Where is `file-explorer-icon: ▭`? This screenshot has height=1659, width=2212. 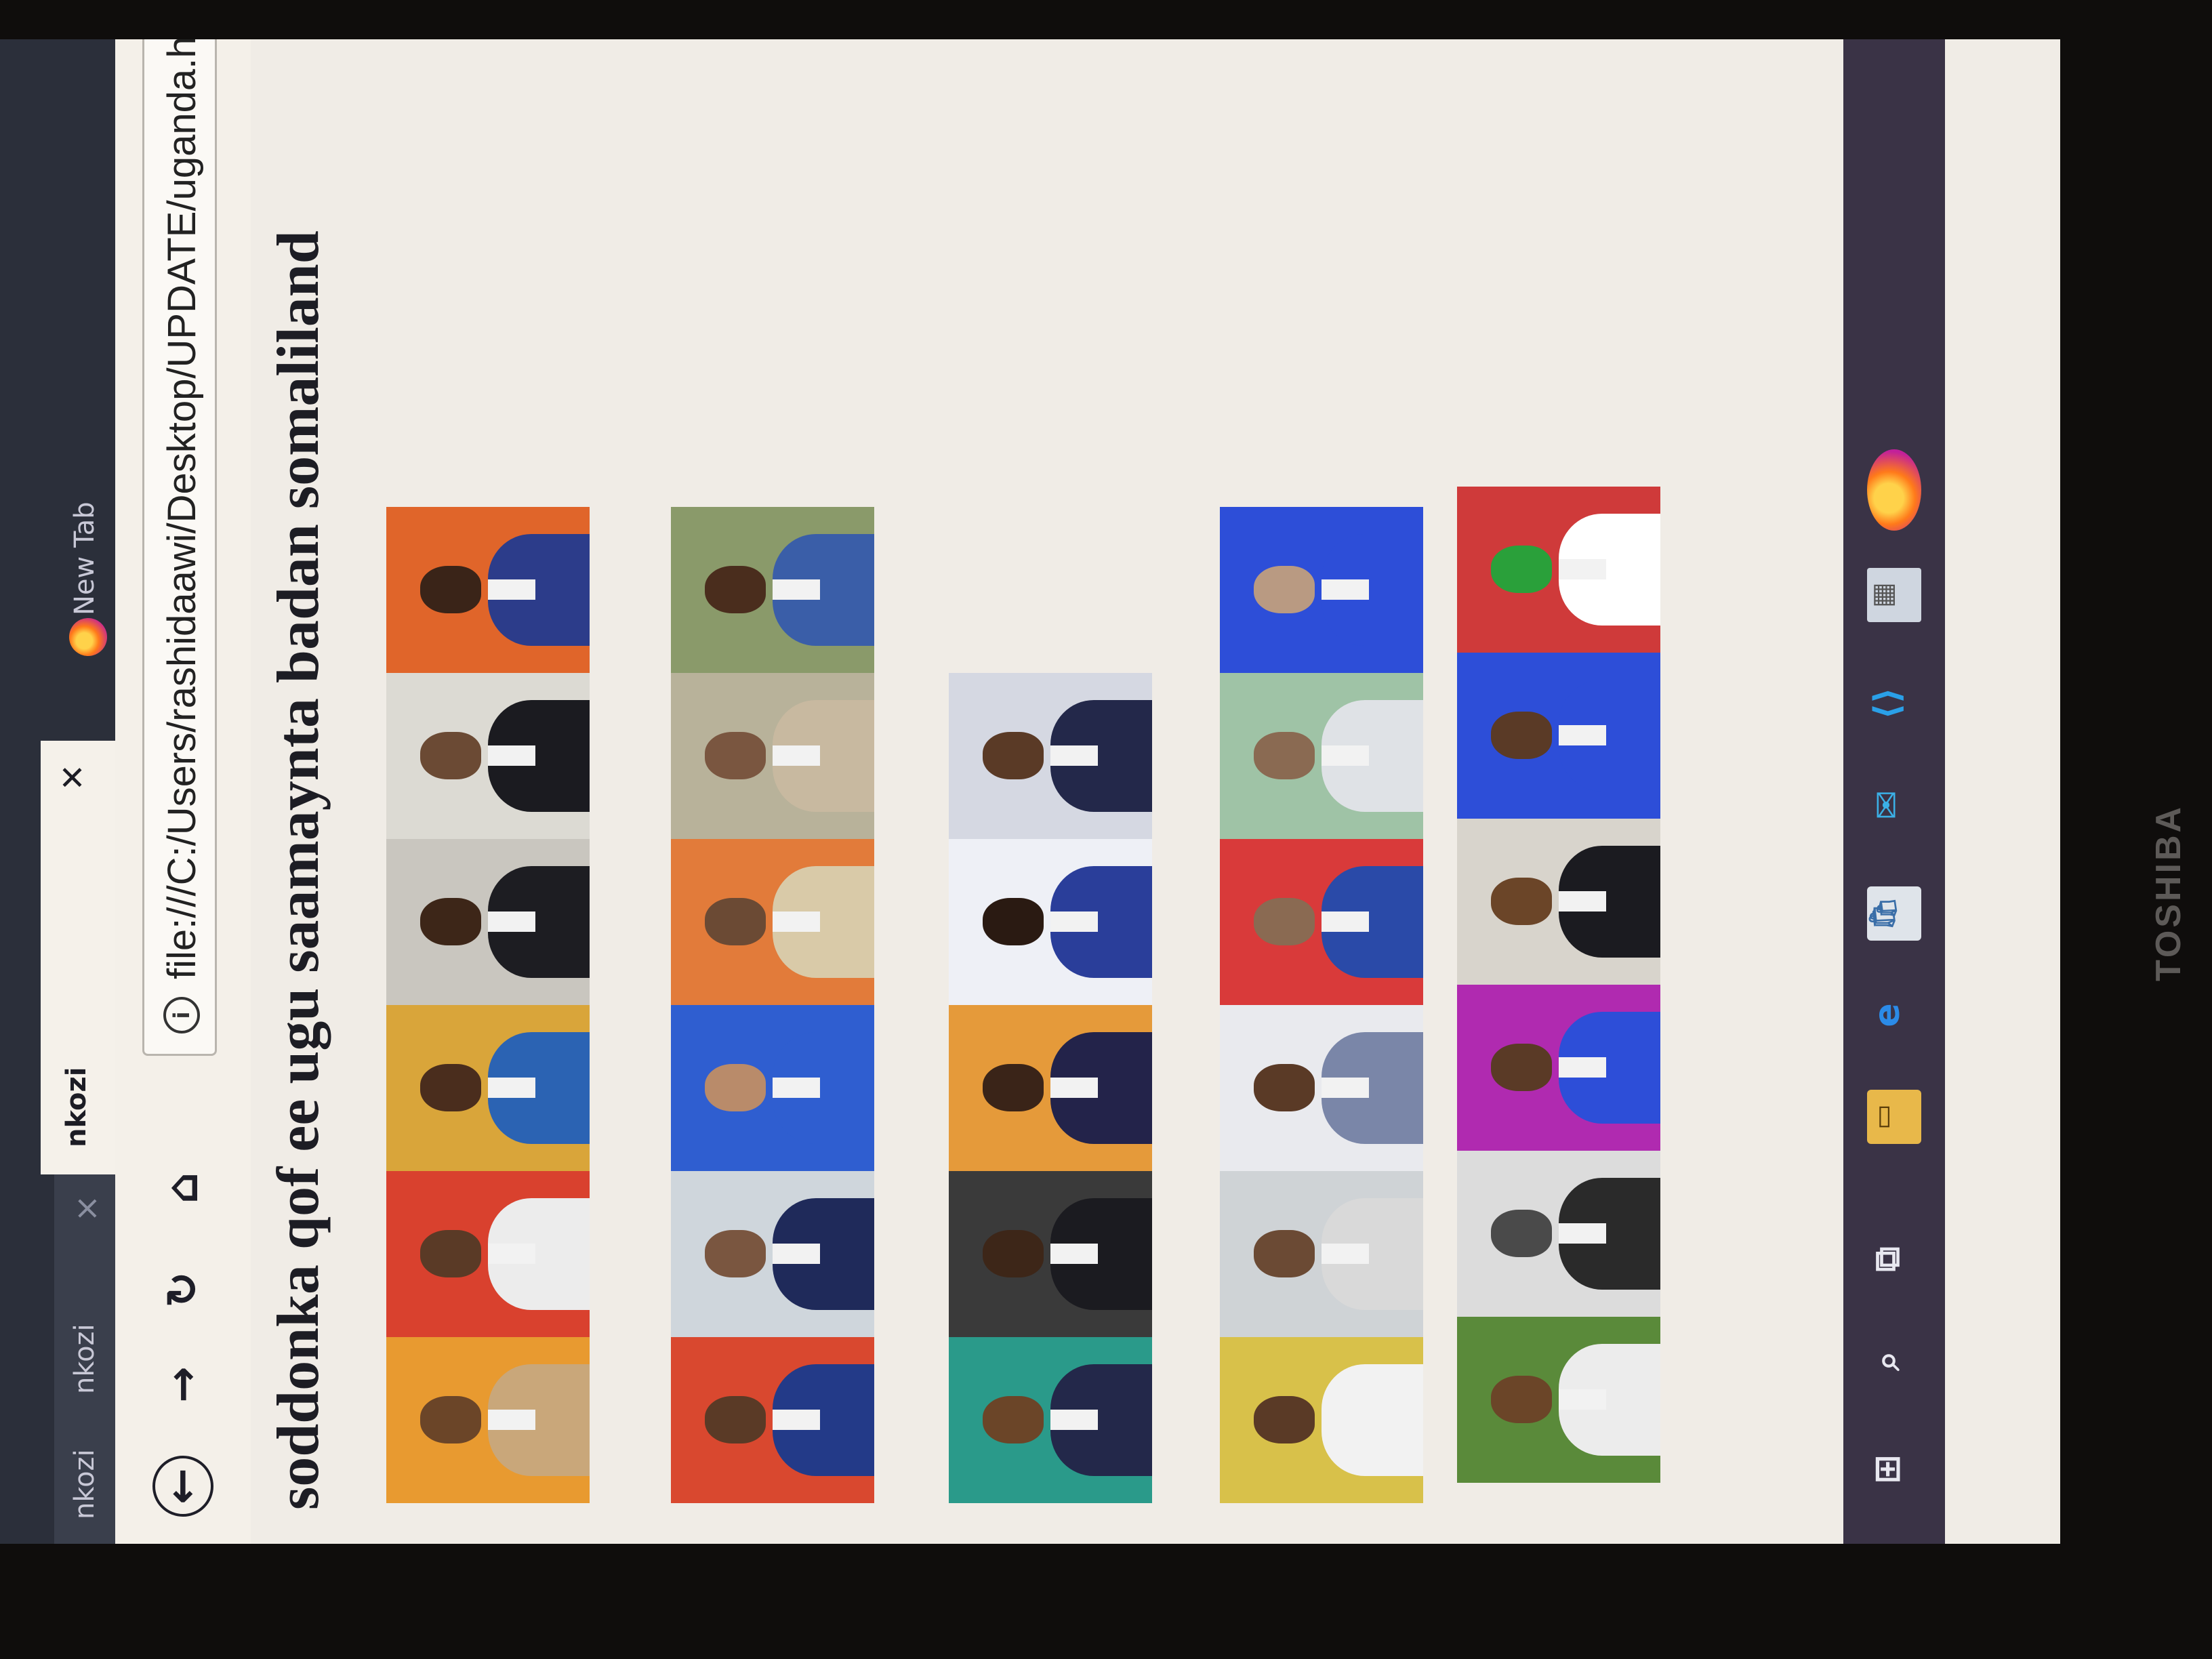
file-explorer-icon: ▭ is located at coordinates (1894, 1117).